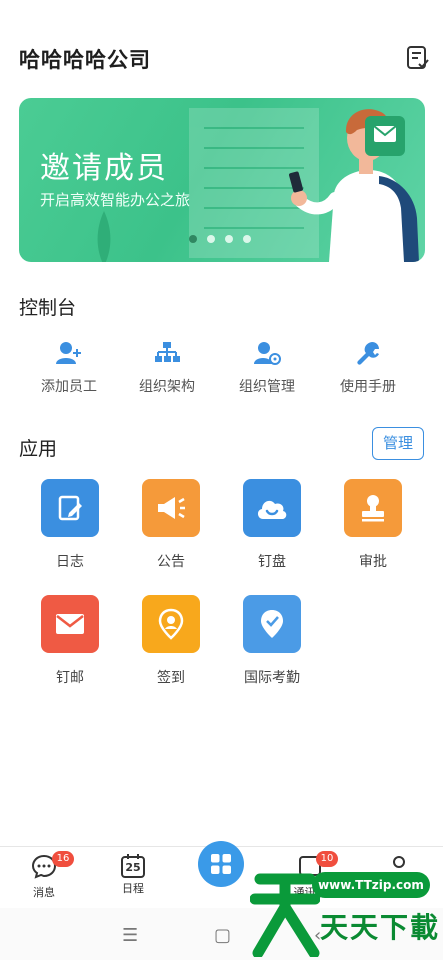 This screenshot has height=960, width=443. What do you see at coordinates (373, 562) in the screenshot?
I see `app-label: 审批` at bounding box center [373, 562].